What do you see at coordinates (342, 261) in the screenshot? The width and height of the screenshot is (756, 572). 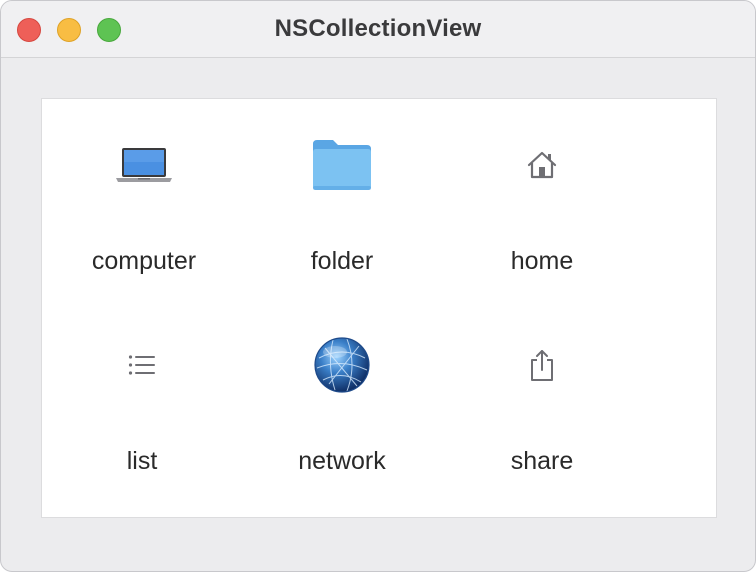 I see `item-label: folder` at bounding box center [342, 261].